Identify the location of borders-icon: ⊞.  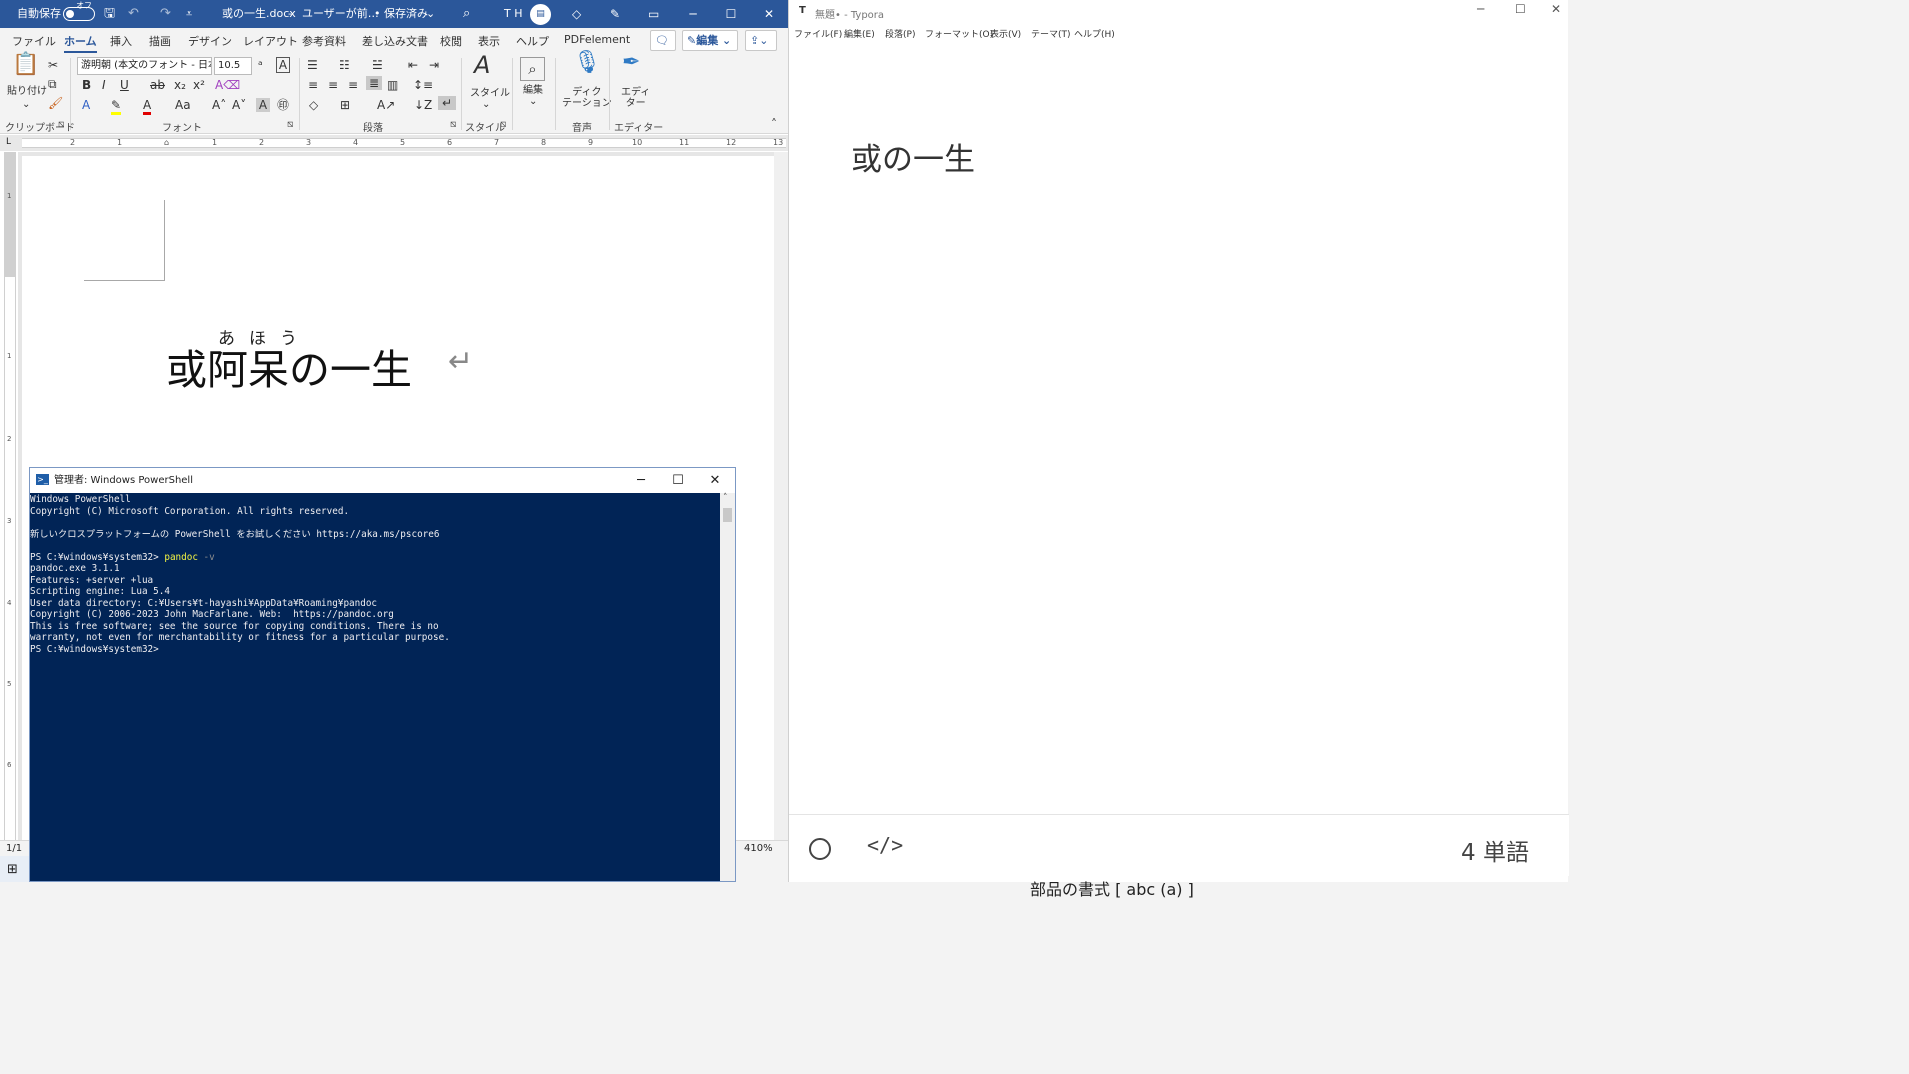
(345, 105).